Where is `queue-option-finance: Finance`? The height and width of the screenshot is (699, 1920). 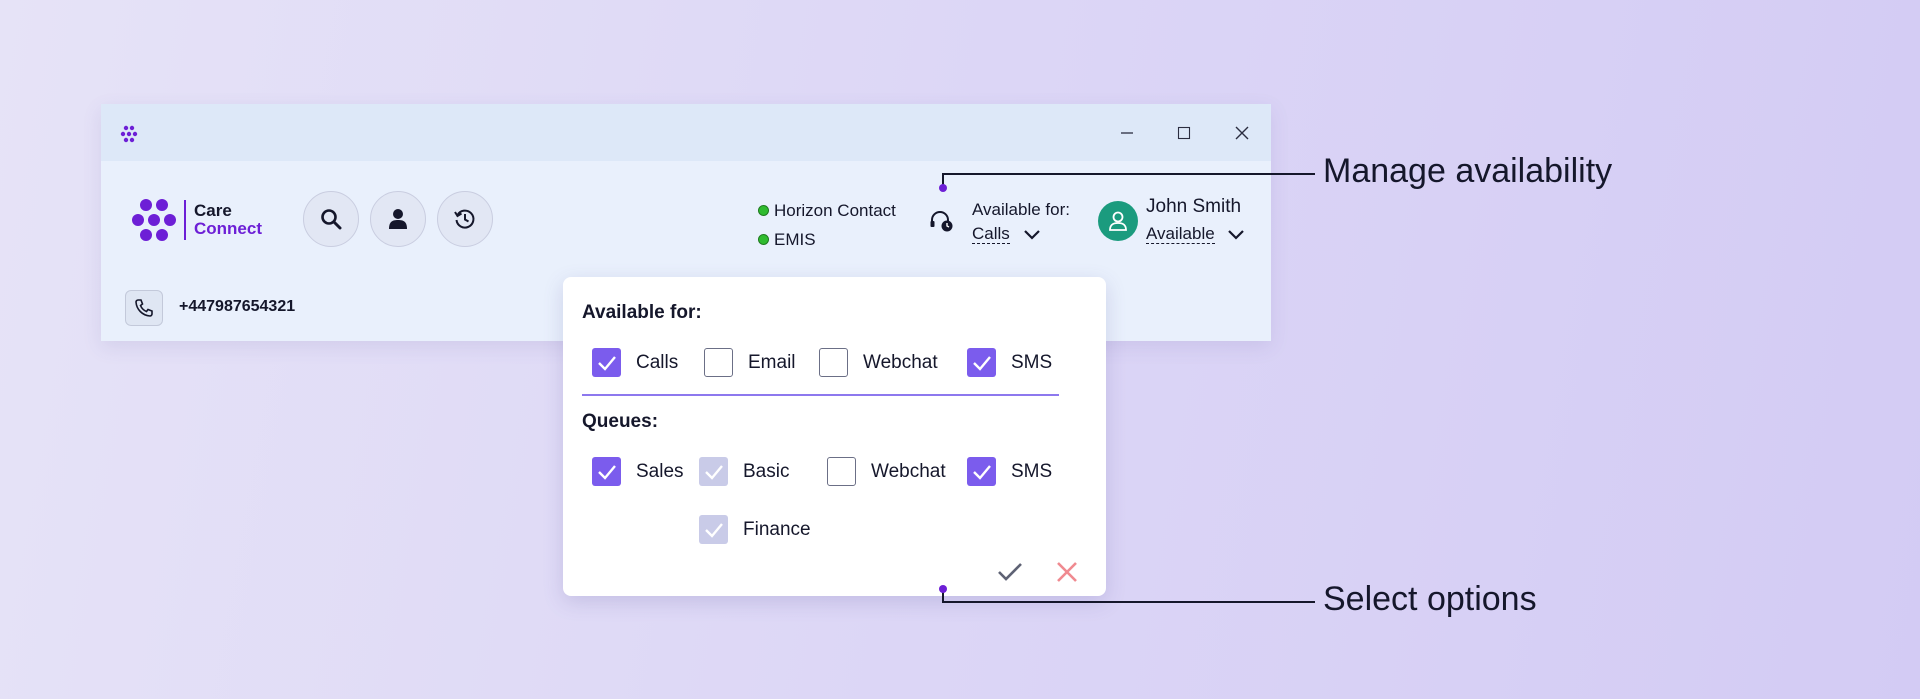
queue-option-finance: Finance is located at coordinates (755, 529).